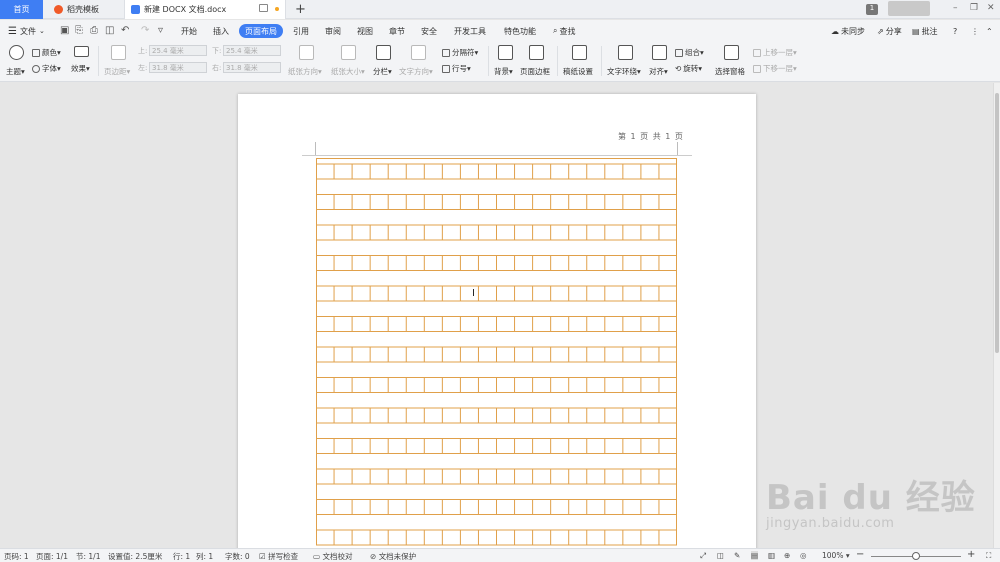 Image resolution: width=1000 pixels, height=562 pixels. Describe the element at coordinates (974, 8) in the screenshot. I see `restore-icon: ❐` at that location.